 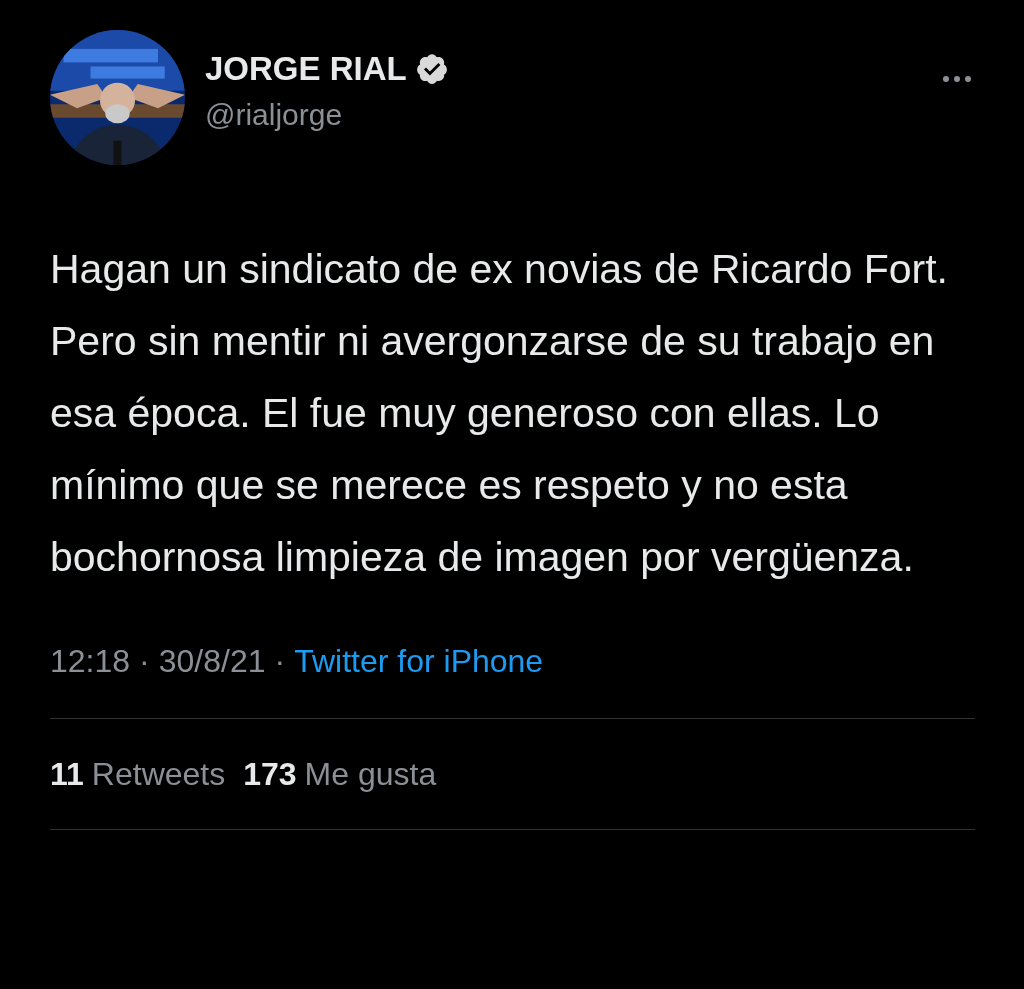 What do you see at coordinates (370, 774) in the screenshot?
I see `stat-label: Me gusta` at bounding box center [370, 774].